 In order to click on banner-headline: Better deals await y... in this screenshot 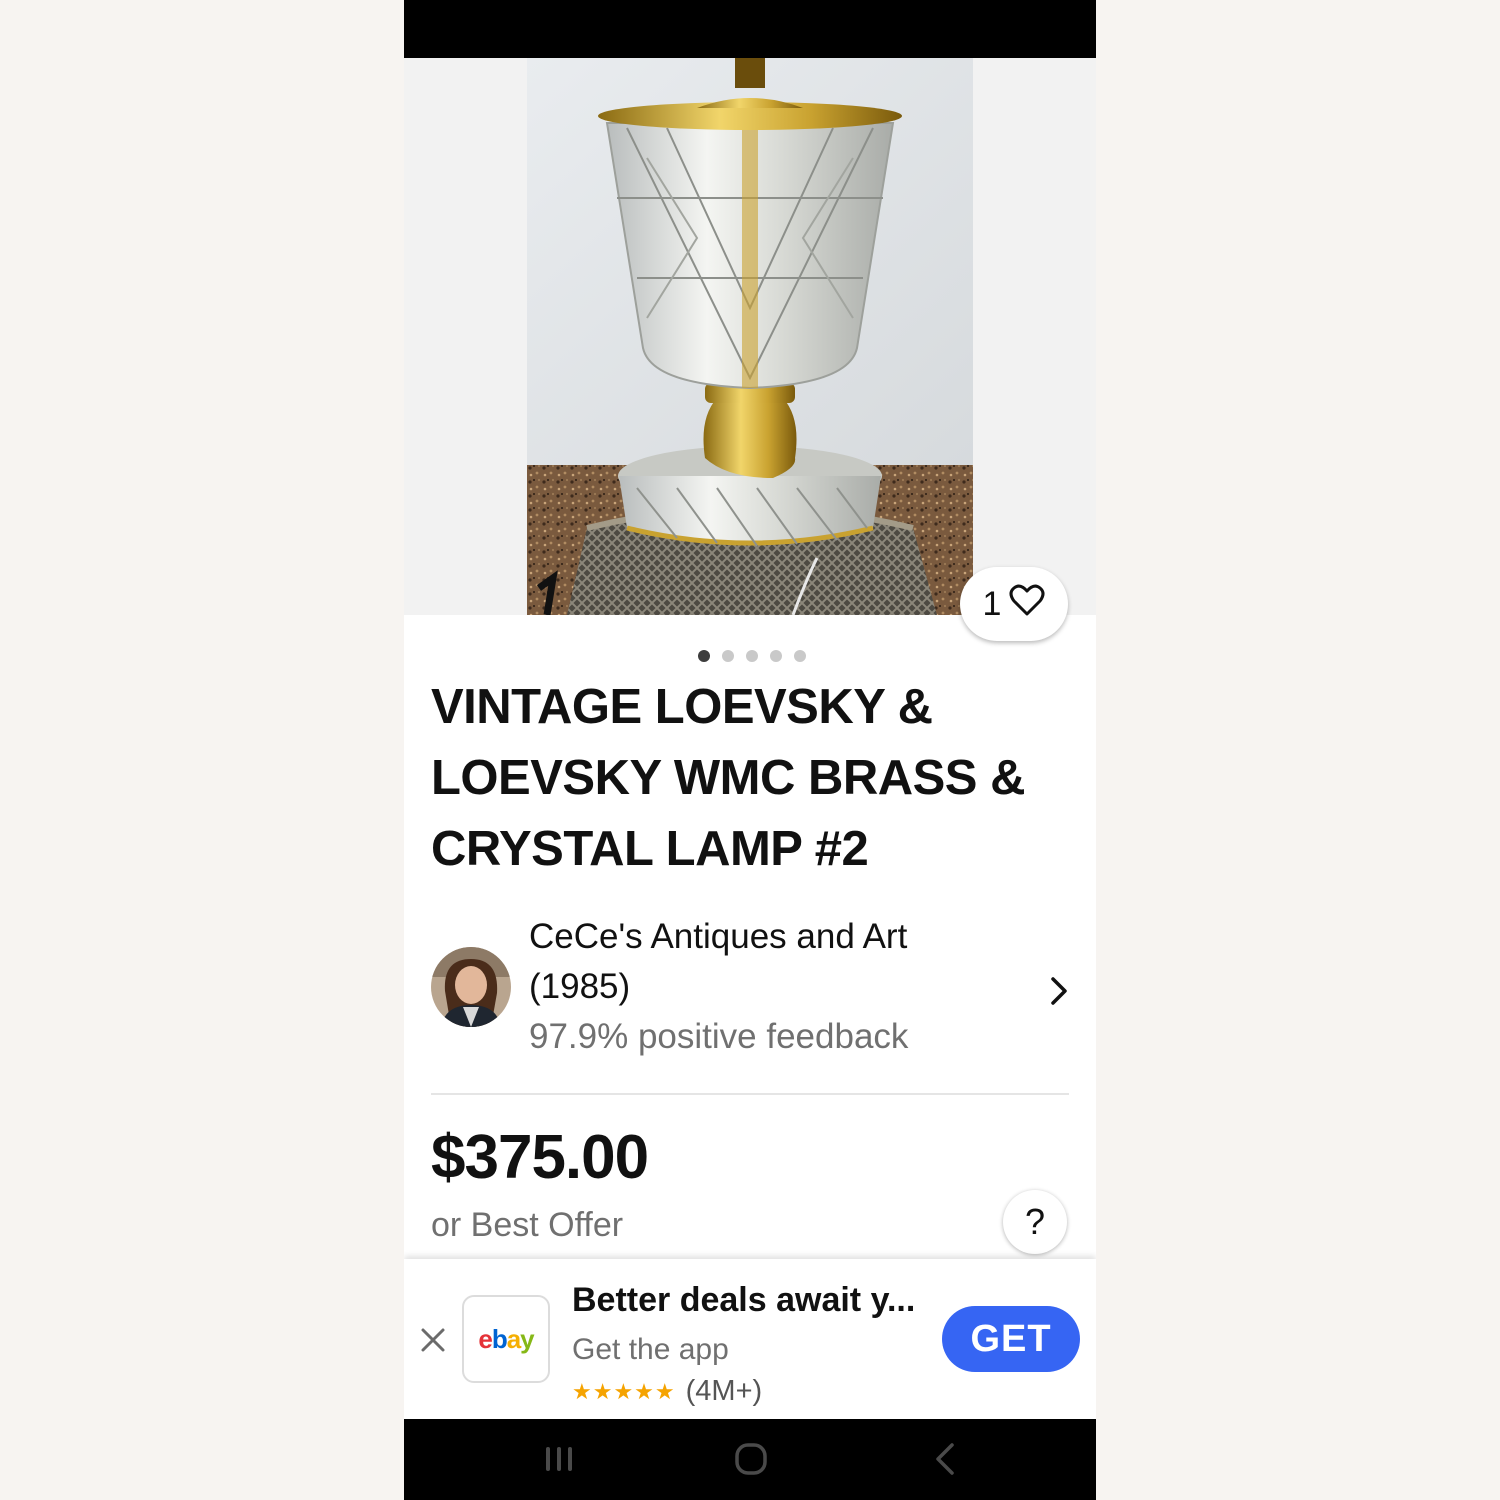, I will do `click(744, 1300)`.